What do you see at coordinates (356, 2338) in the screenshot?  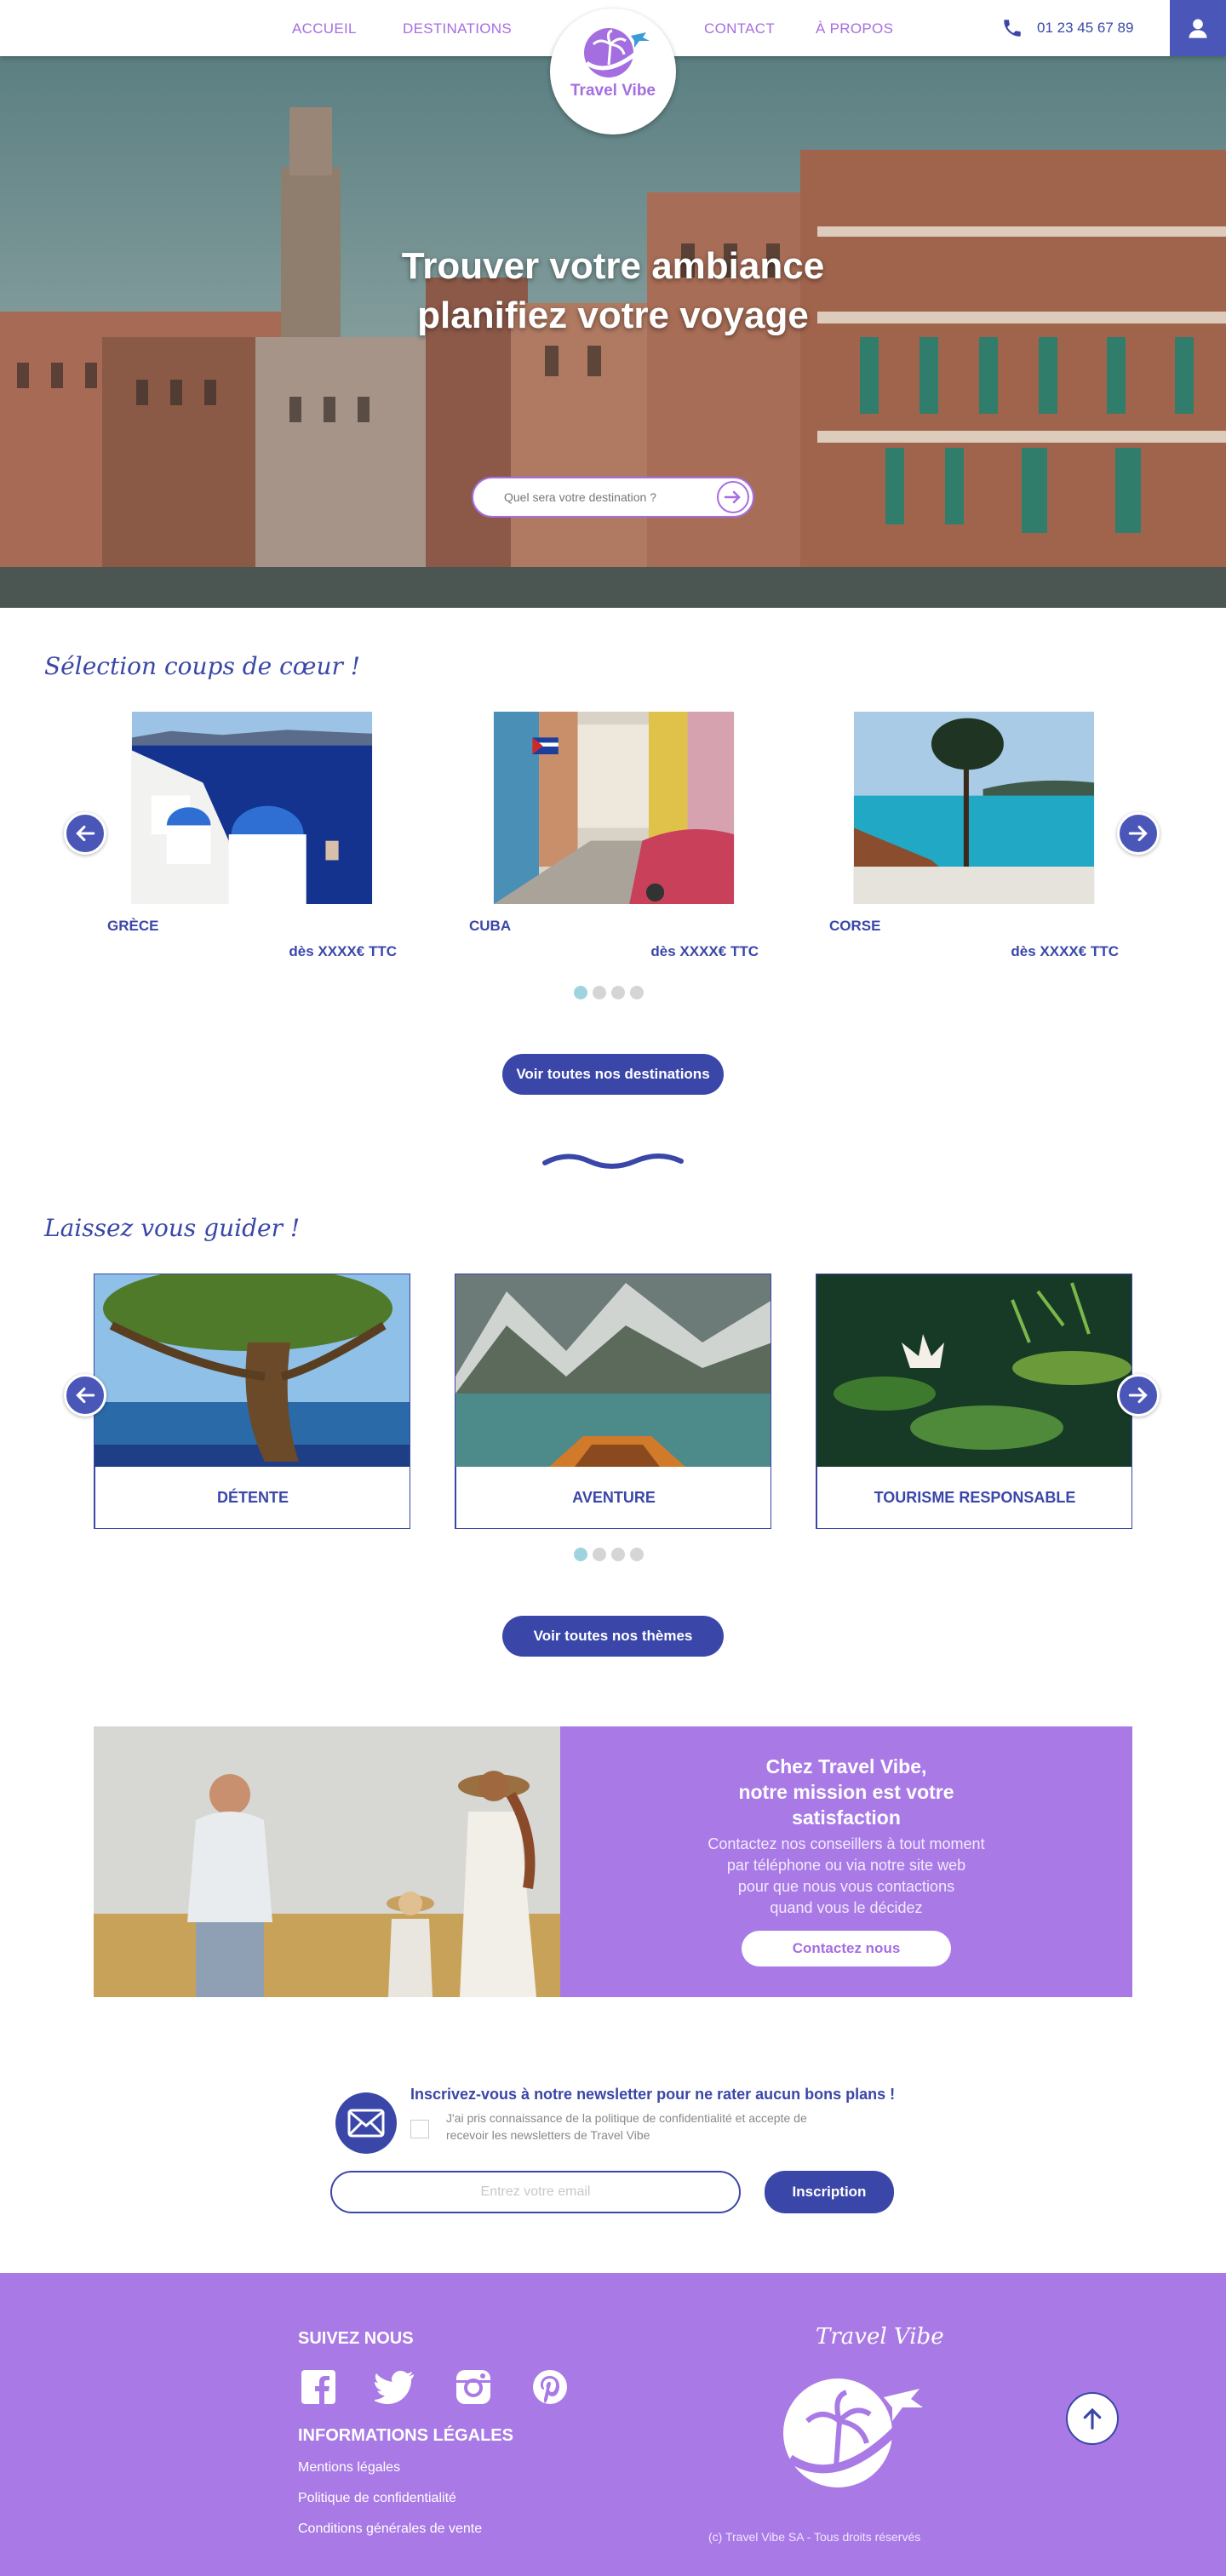 I see `follow-heading: SUIVEZ NOUS` at bounding box center [356, 2338].